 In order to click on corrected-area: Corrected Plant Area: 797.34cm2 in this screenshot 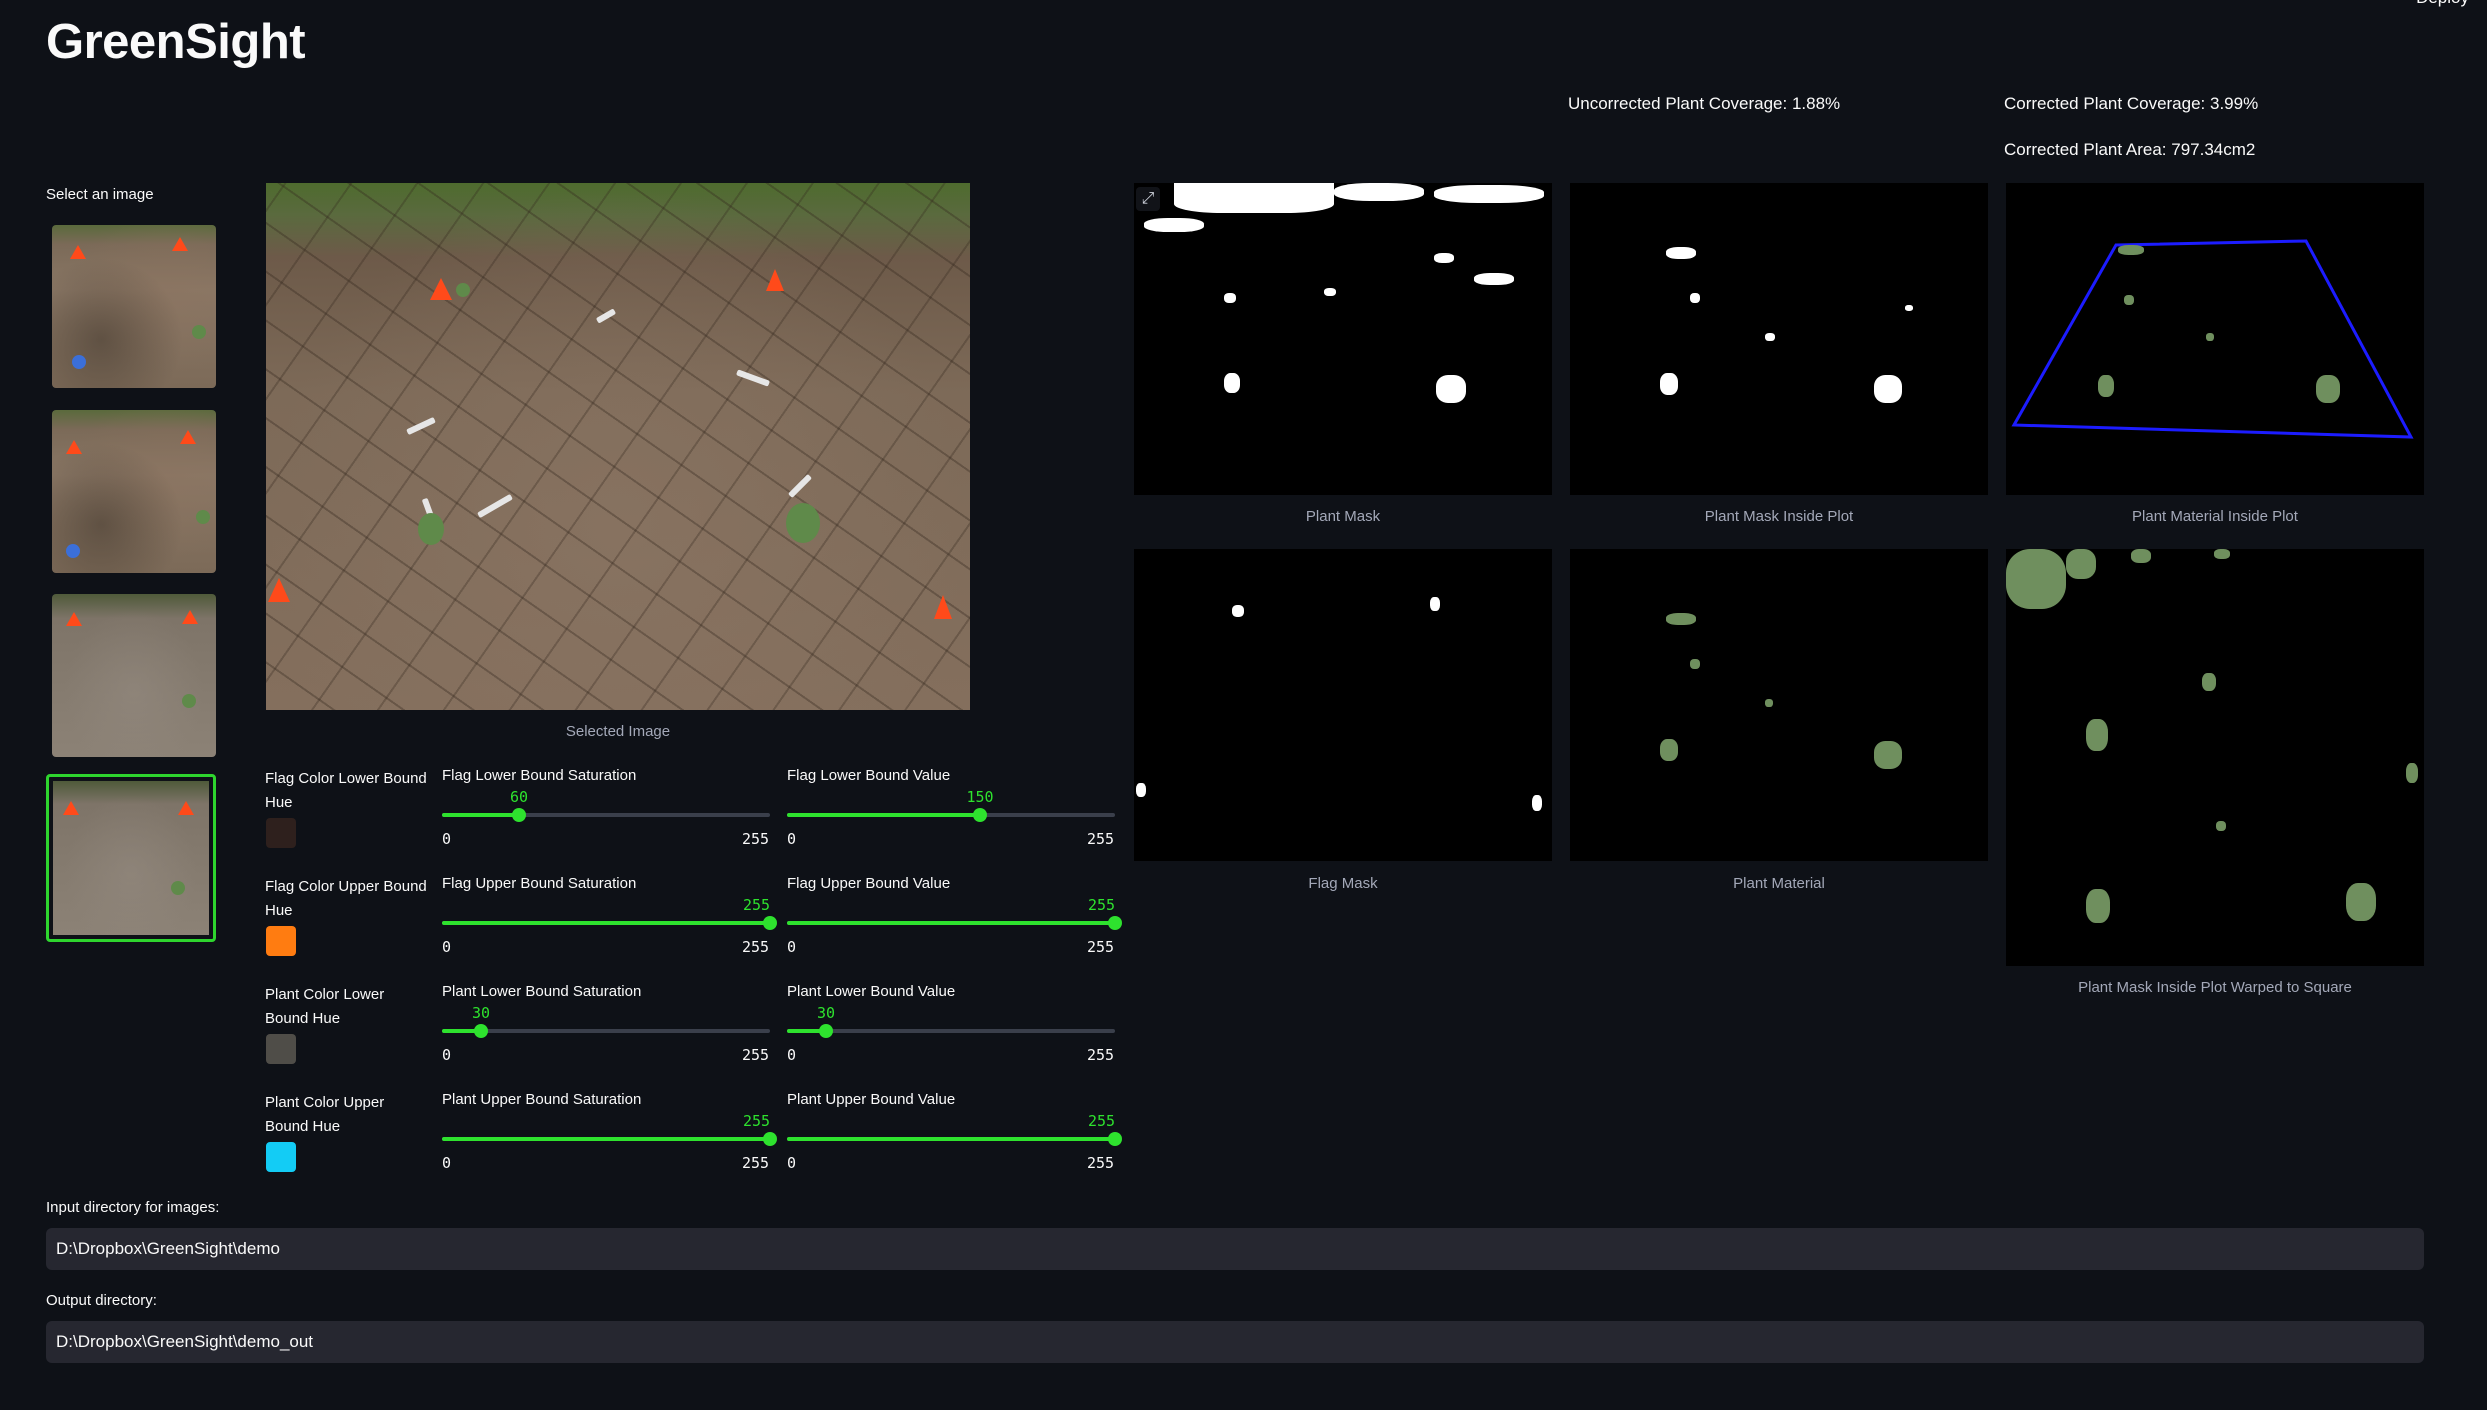, I will do `click(2130, 149)`.